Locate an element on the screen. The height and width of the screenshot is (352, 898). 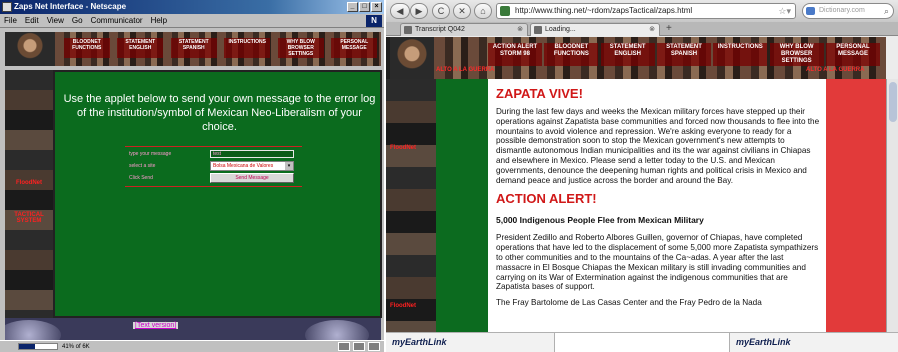
vertical-scrollbar is located at coordinates (892, 205).